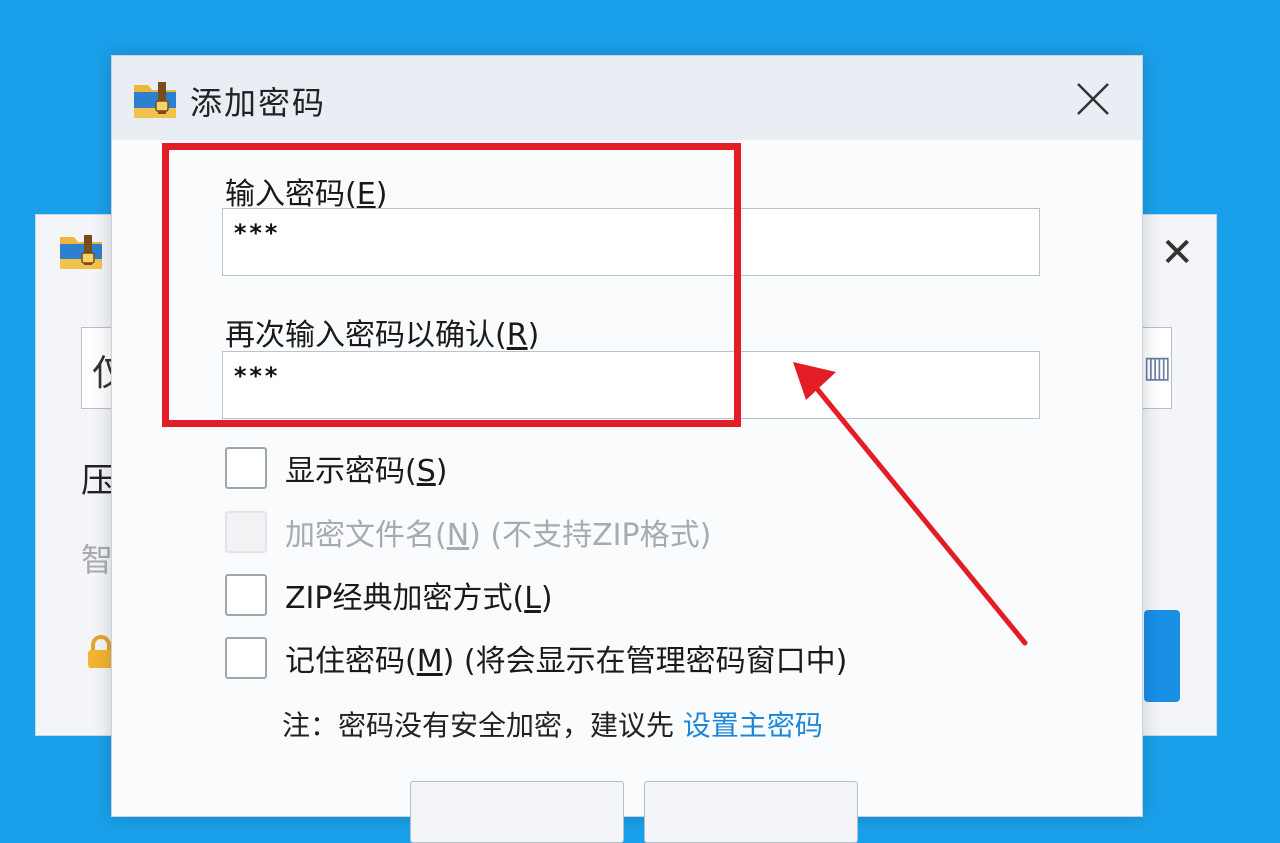 This screenshot has width=1280, height=843. I want to click on cancel-button, so click(751, 812).